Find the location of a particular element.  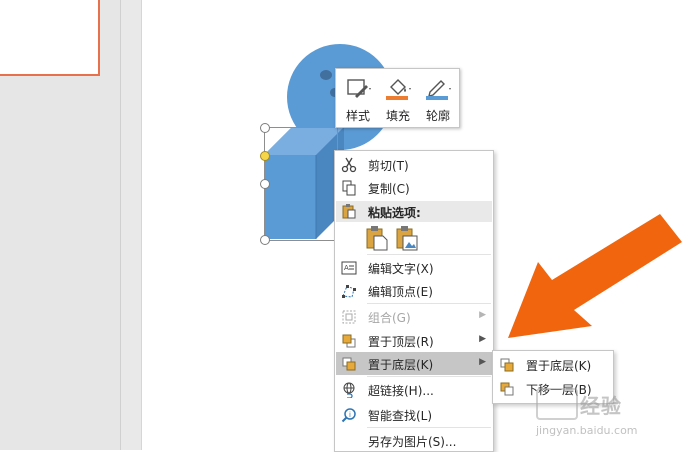

pen-outline-icon is located at coordinates (438, 90).